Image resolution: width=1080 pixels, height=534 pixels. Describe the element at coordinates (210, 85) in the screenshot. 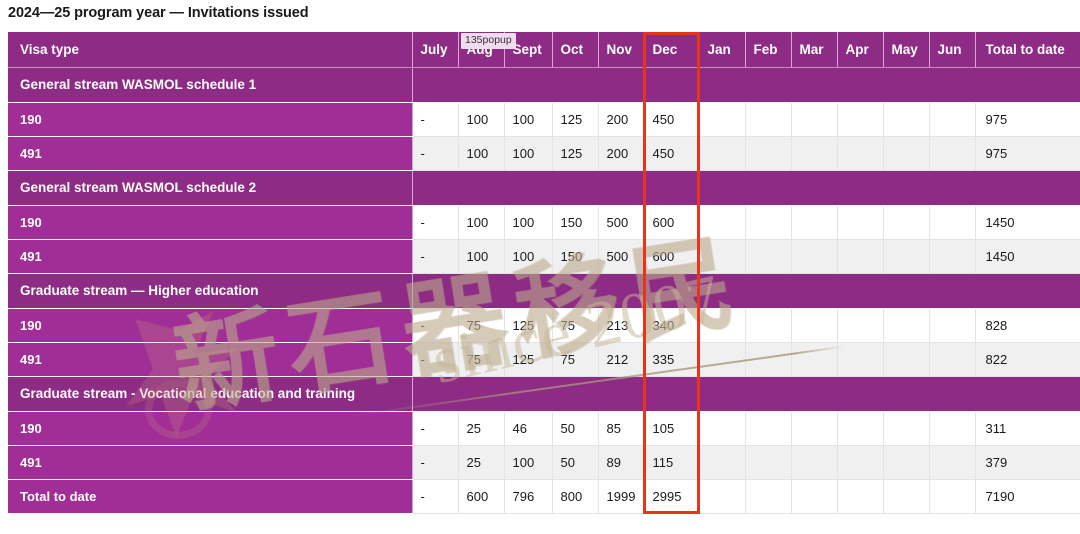

I see `section-header-label: General stream WASMOL schedule 1` at that location.